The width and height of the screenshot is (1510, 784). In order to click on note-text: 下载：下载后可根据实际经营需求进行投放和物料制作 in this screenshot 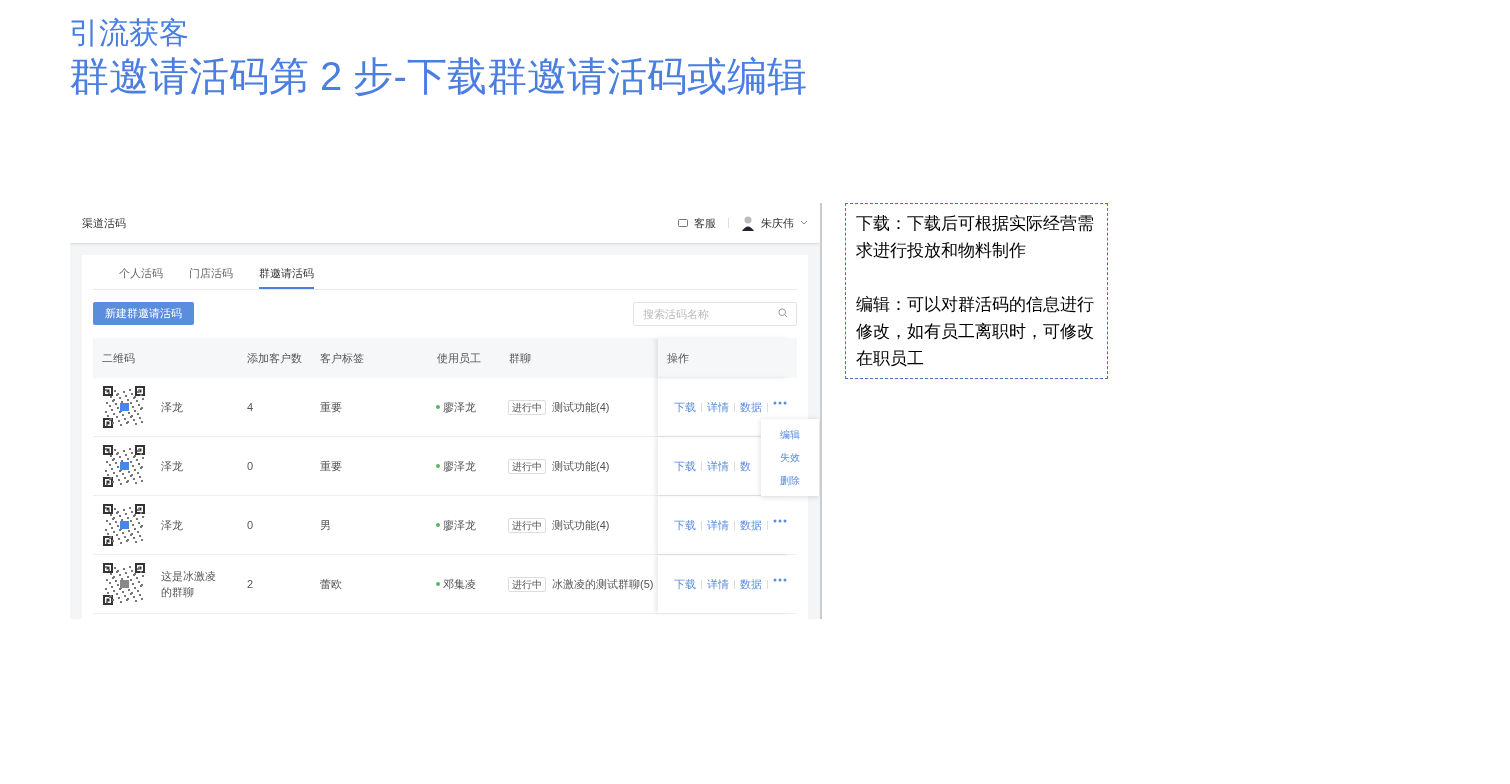, I will do `click(975, 237)`.